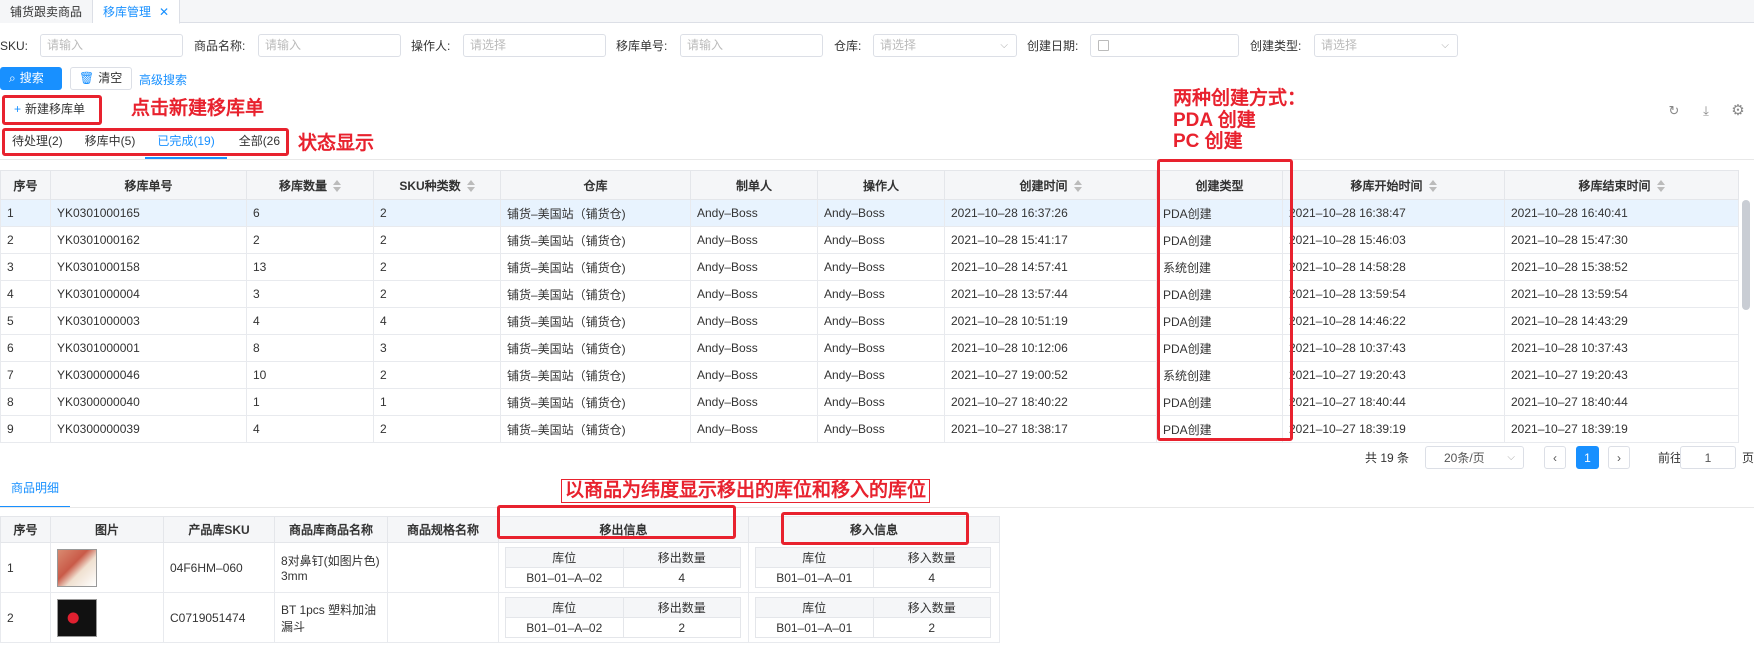  I want to click on page-size-select: 20条/页 ⌵, so click(1474, 457).